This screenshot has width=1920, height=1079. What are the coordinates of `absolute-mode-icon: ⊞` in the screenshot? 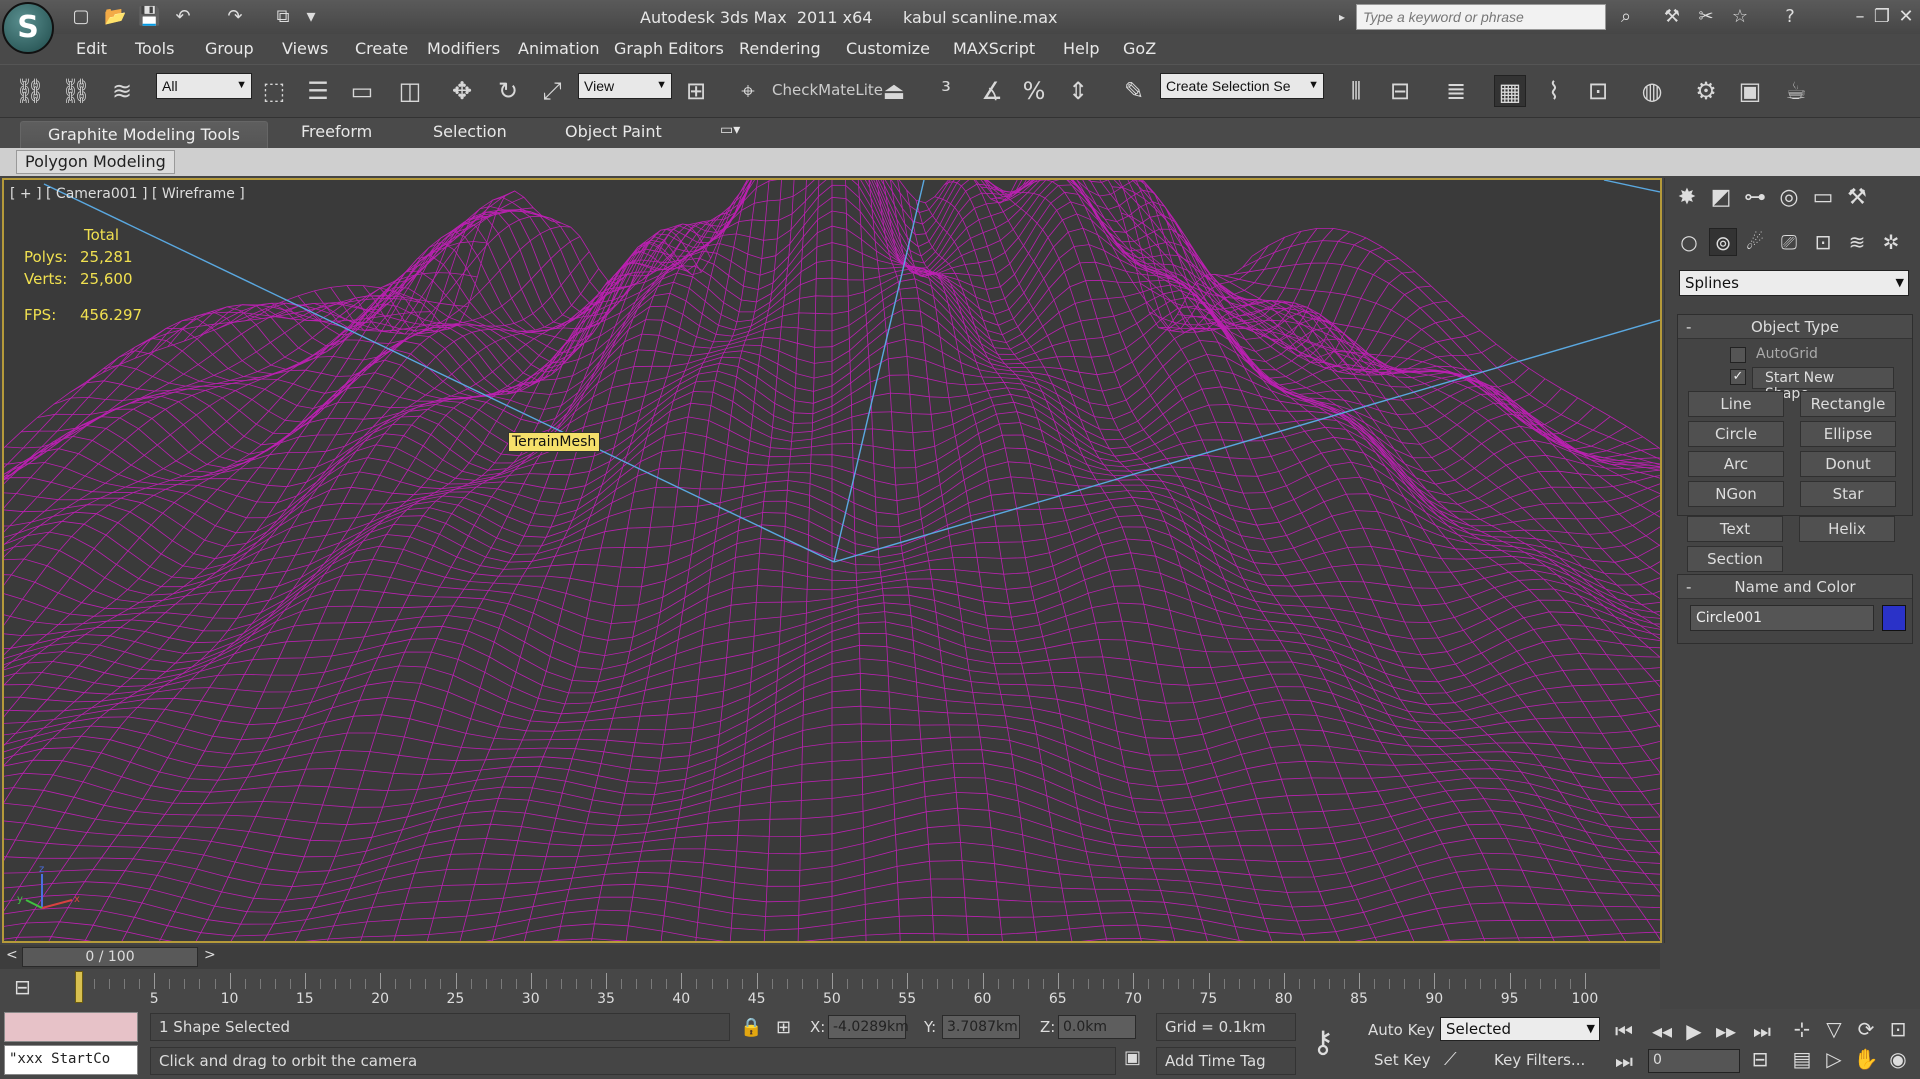 It's located at (783, 1027).